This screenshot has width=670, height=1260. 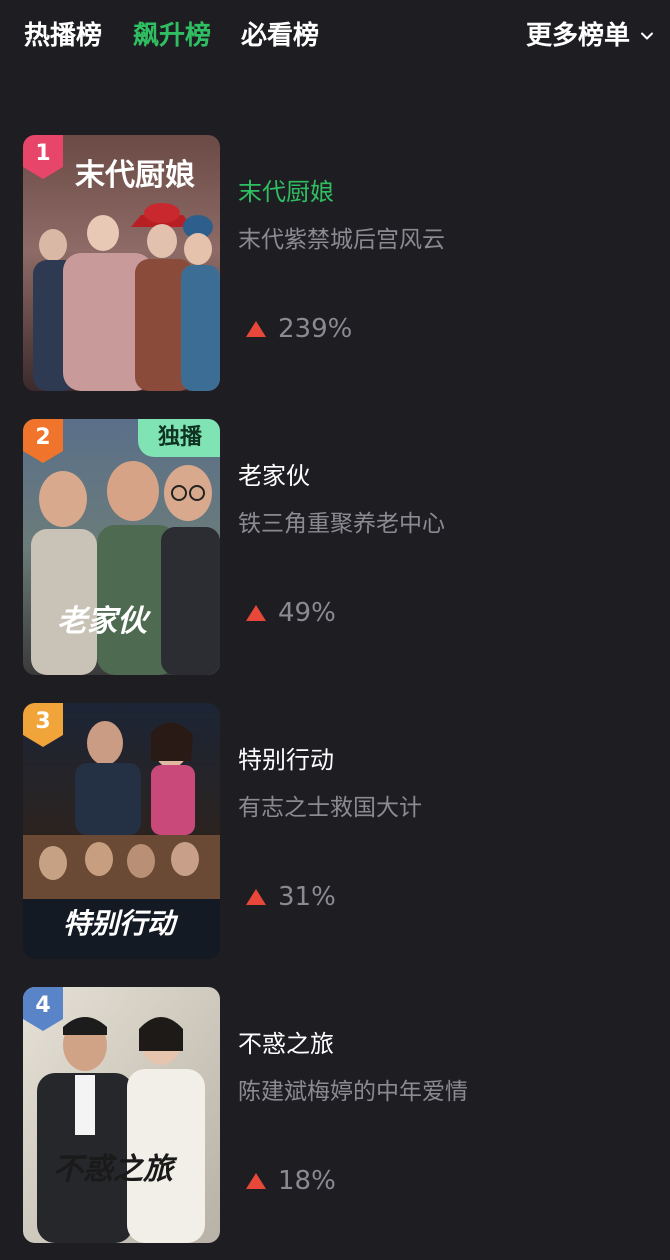 What do you see at coordinates (577, 36) in the screenshot?
I see `more-rankings-label: 更多榜单` at bounding box center [577, 36].